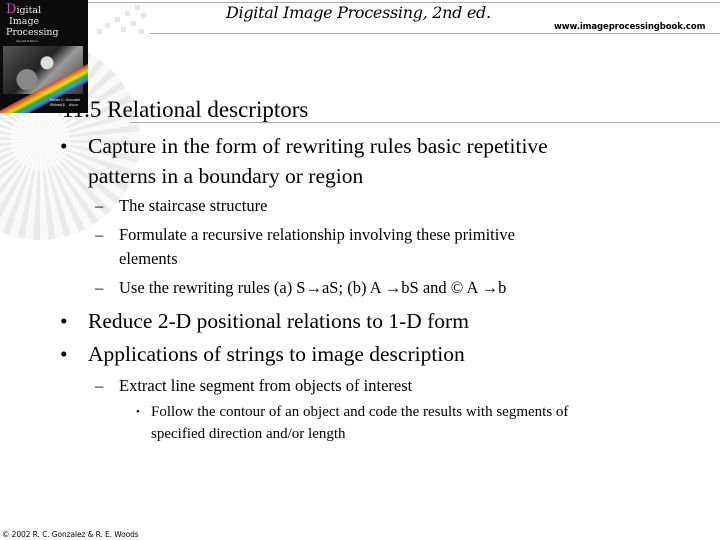 This screenshot has width=720, height=540. I want to click on sub-bullet-item: – The staircase structure, so click(181, 206).